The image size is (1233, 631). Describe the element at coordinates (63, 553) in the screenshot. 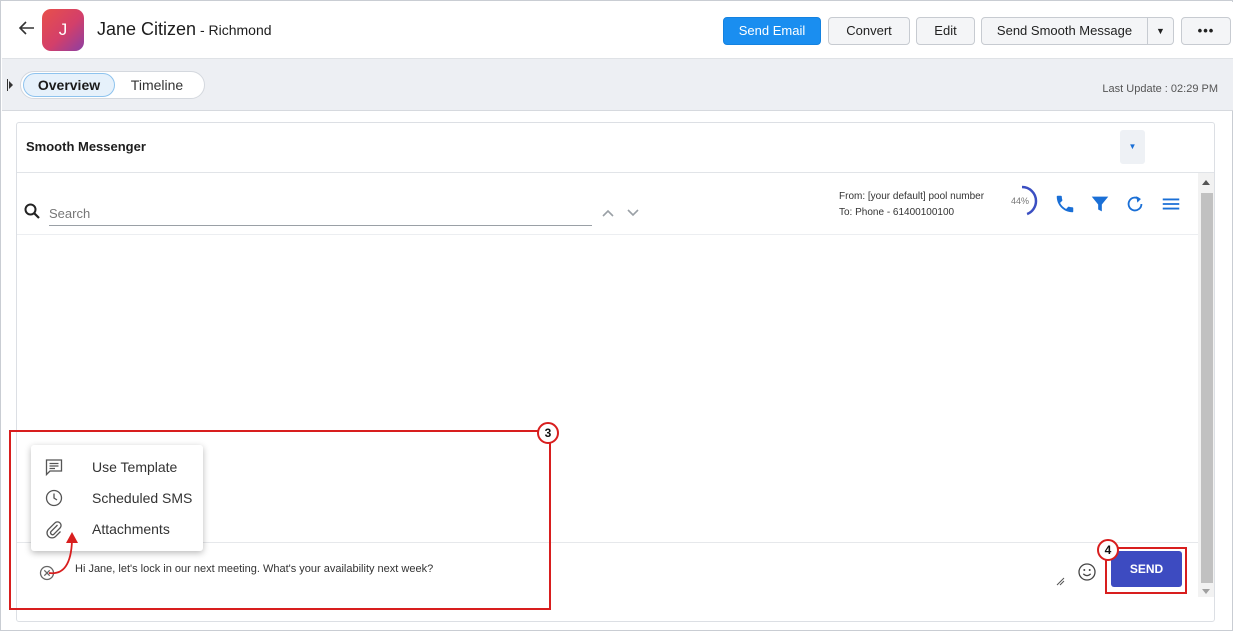

I see `annotation-arrow-icon` at that location.